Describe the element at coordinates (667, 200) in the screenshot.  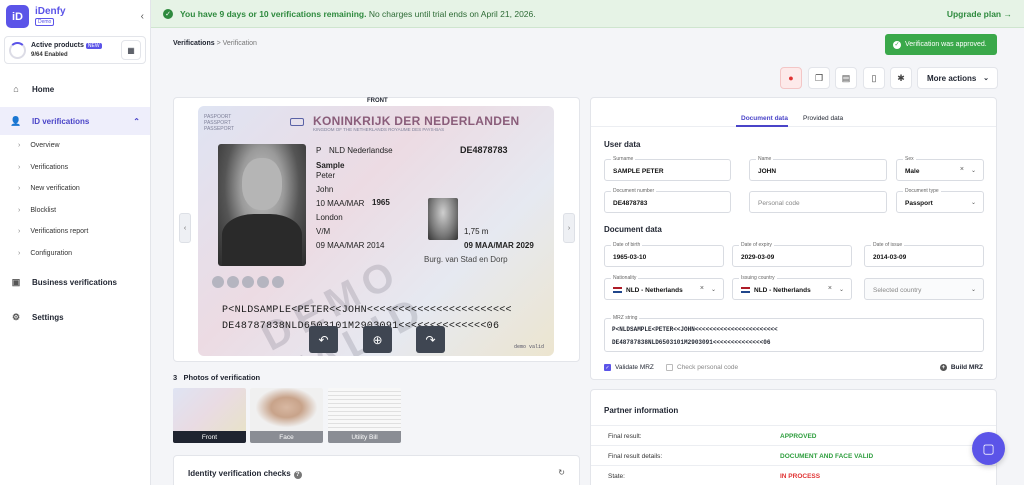
I see `document-number-field: Document number DE4878783` at that location.